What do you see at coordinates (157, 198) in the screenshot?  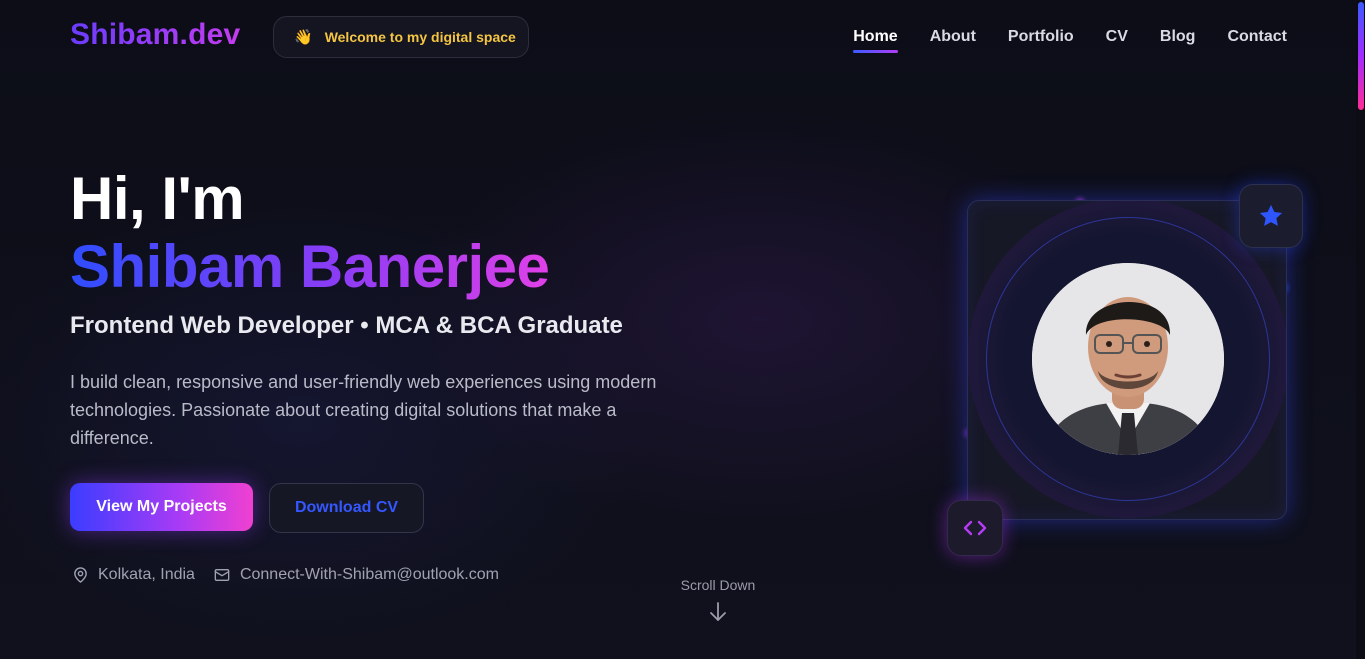 I see `hero-greeting: Hi, I'm` at bounding box center [157, 198].